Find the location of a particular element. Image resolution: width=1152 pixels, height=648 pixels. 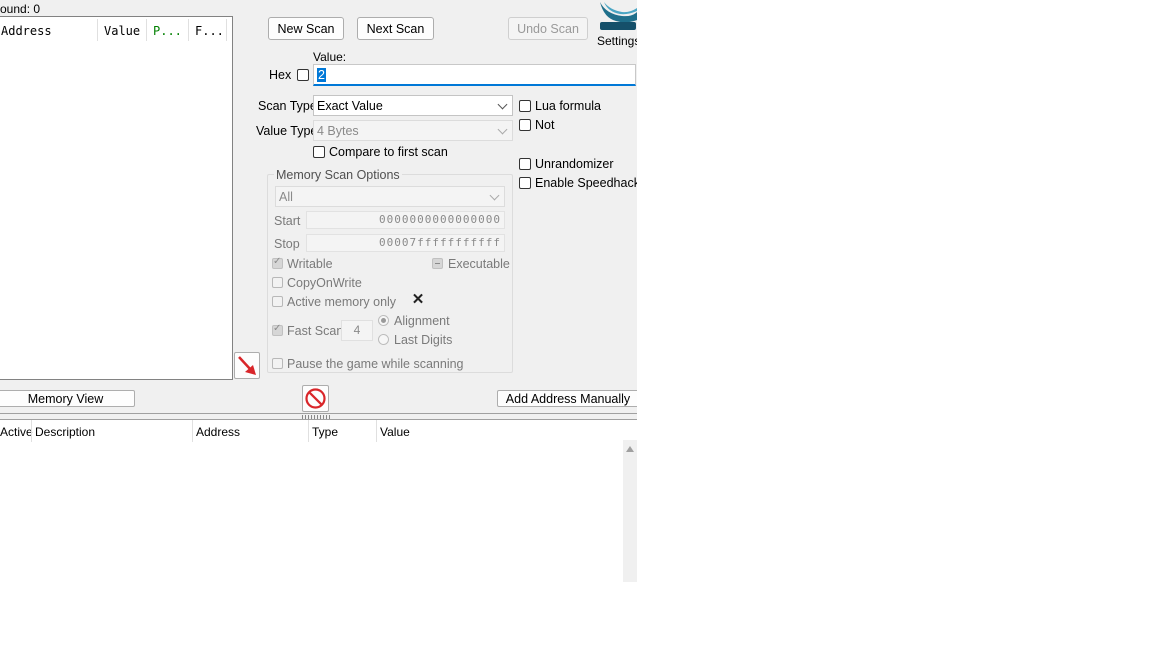

compare-first-scan-label: Compare to first scan is located at coordinates (388, 152).